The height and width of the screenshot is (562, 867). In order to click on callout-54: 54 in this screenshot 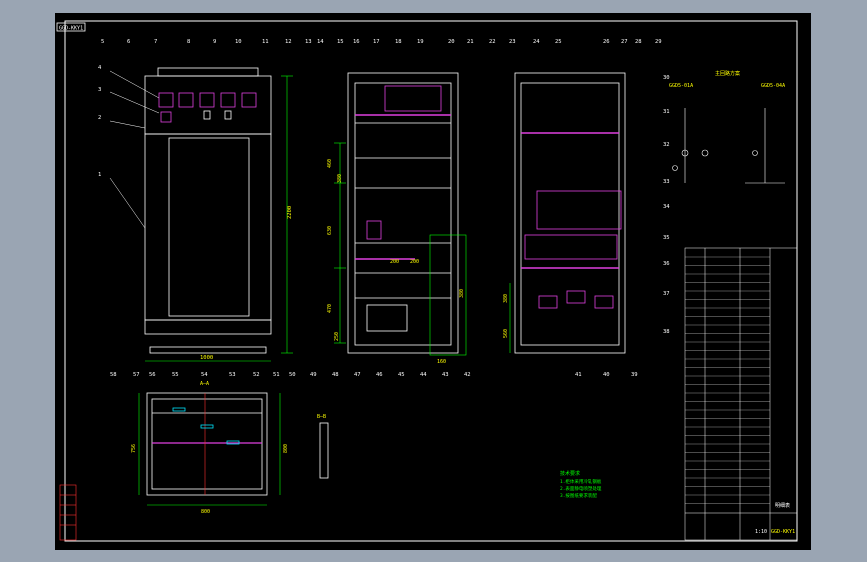, I will do `click(204, 375)`.